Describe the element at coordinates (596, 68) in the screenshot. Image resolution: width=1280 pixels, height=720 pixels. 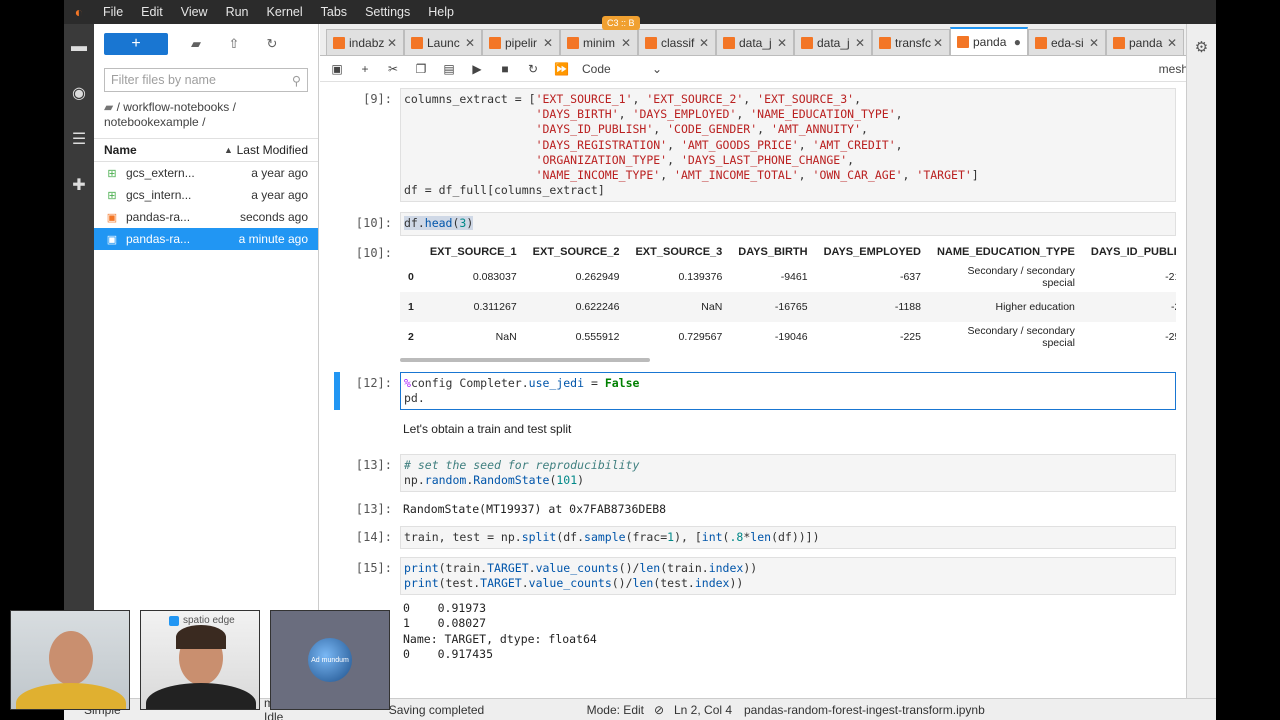
I see `cell-type-value: Code` at that location.